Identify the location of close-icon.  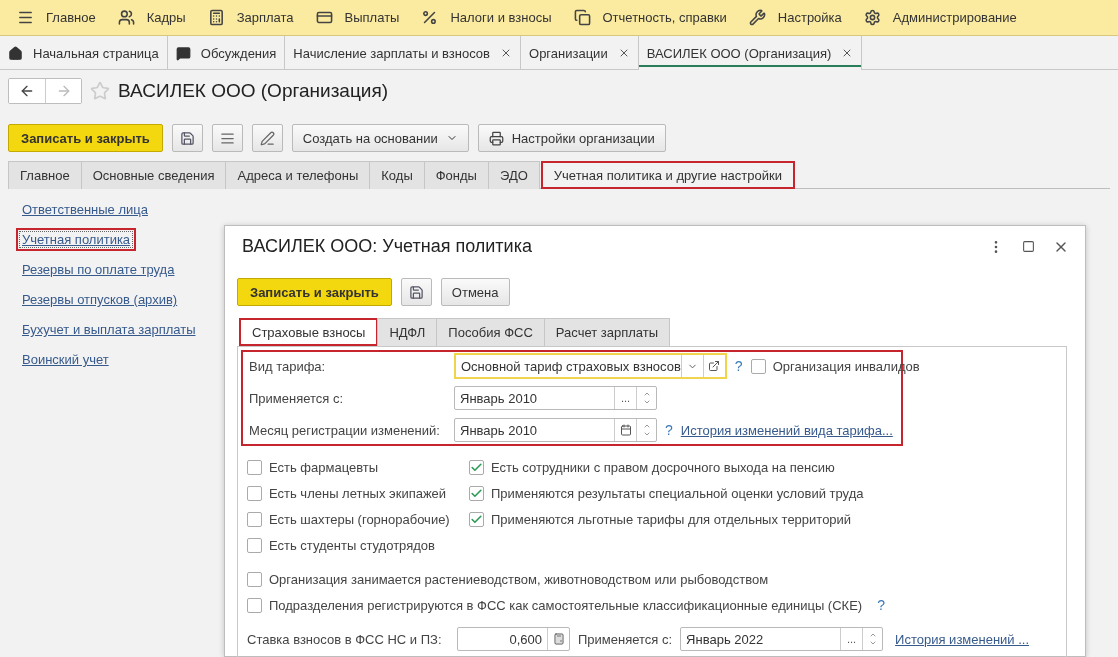
(506, 53).